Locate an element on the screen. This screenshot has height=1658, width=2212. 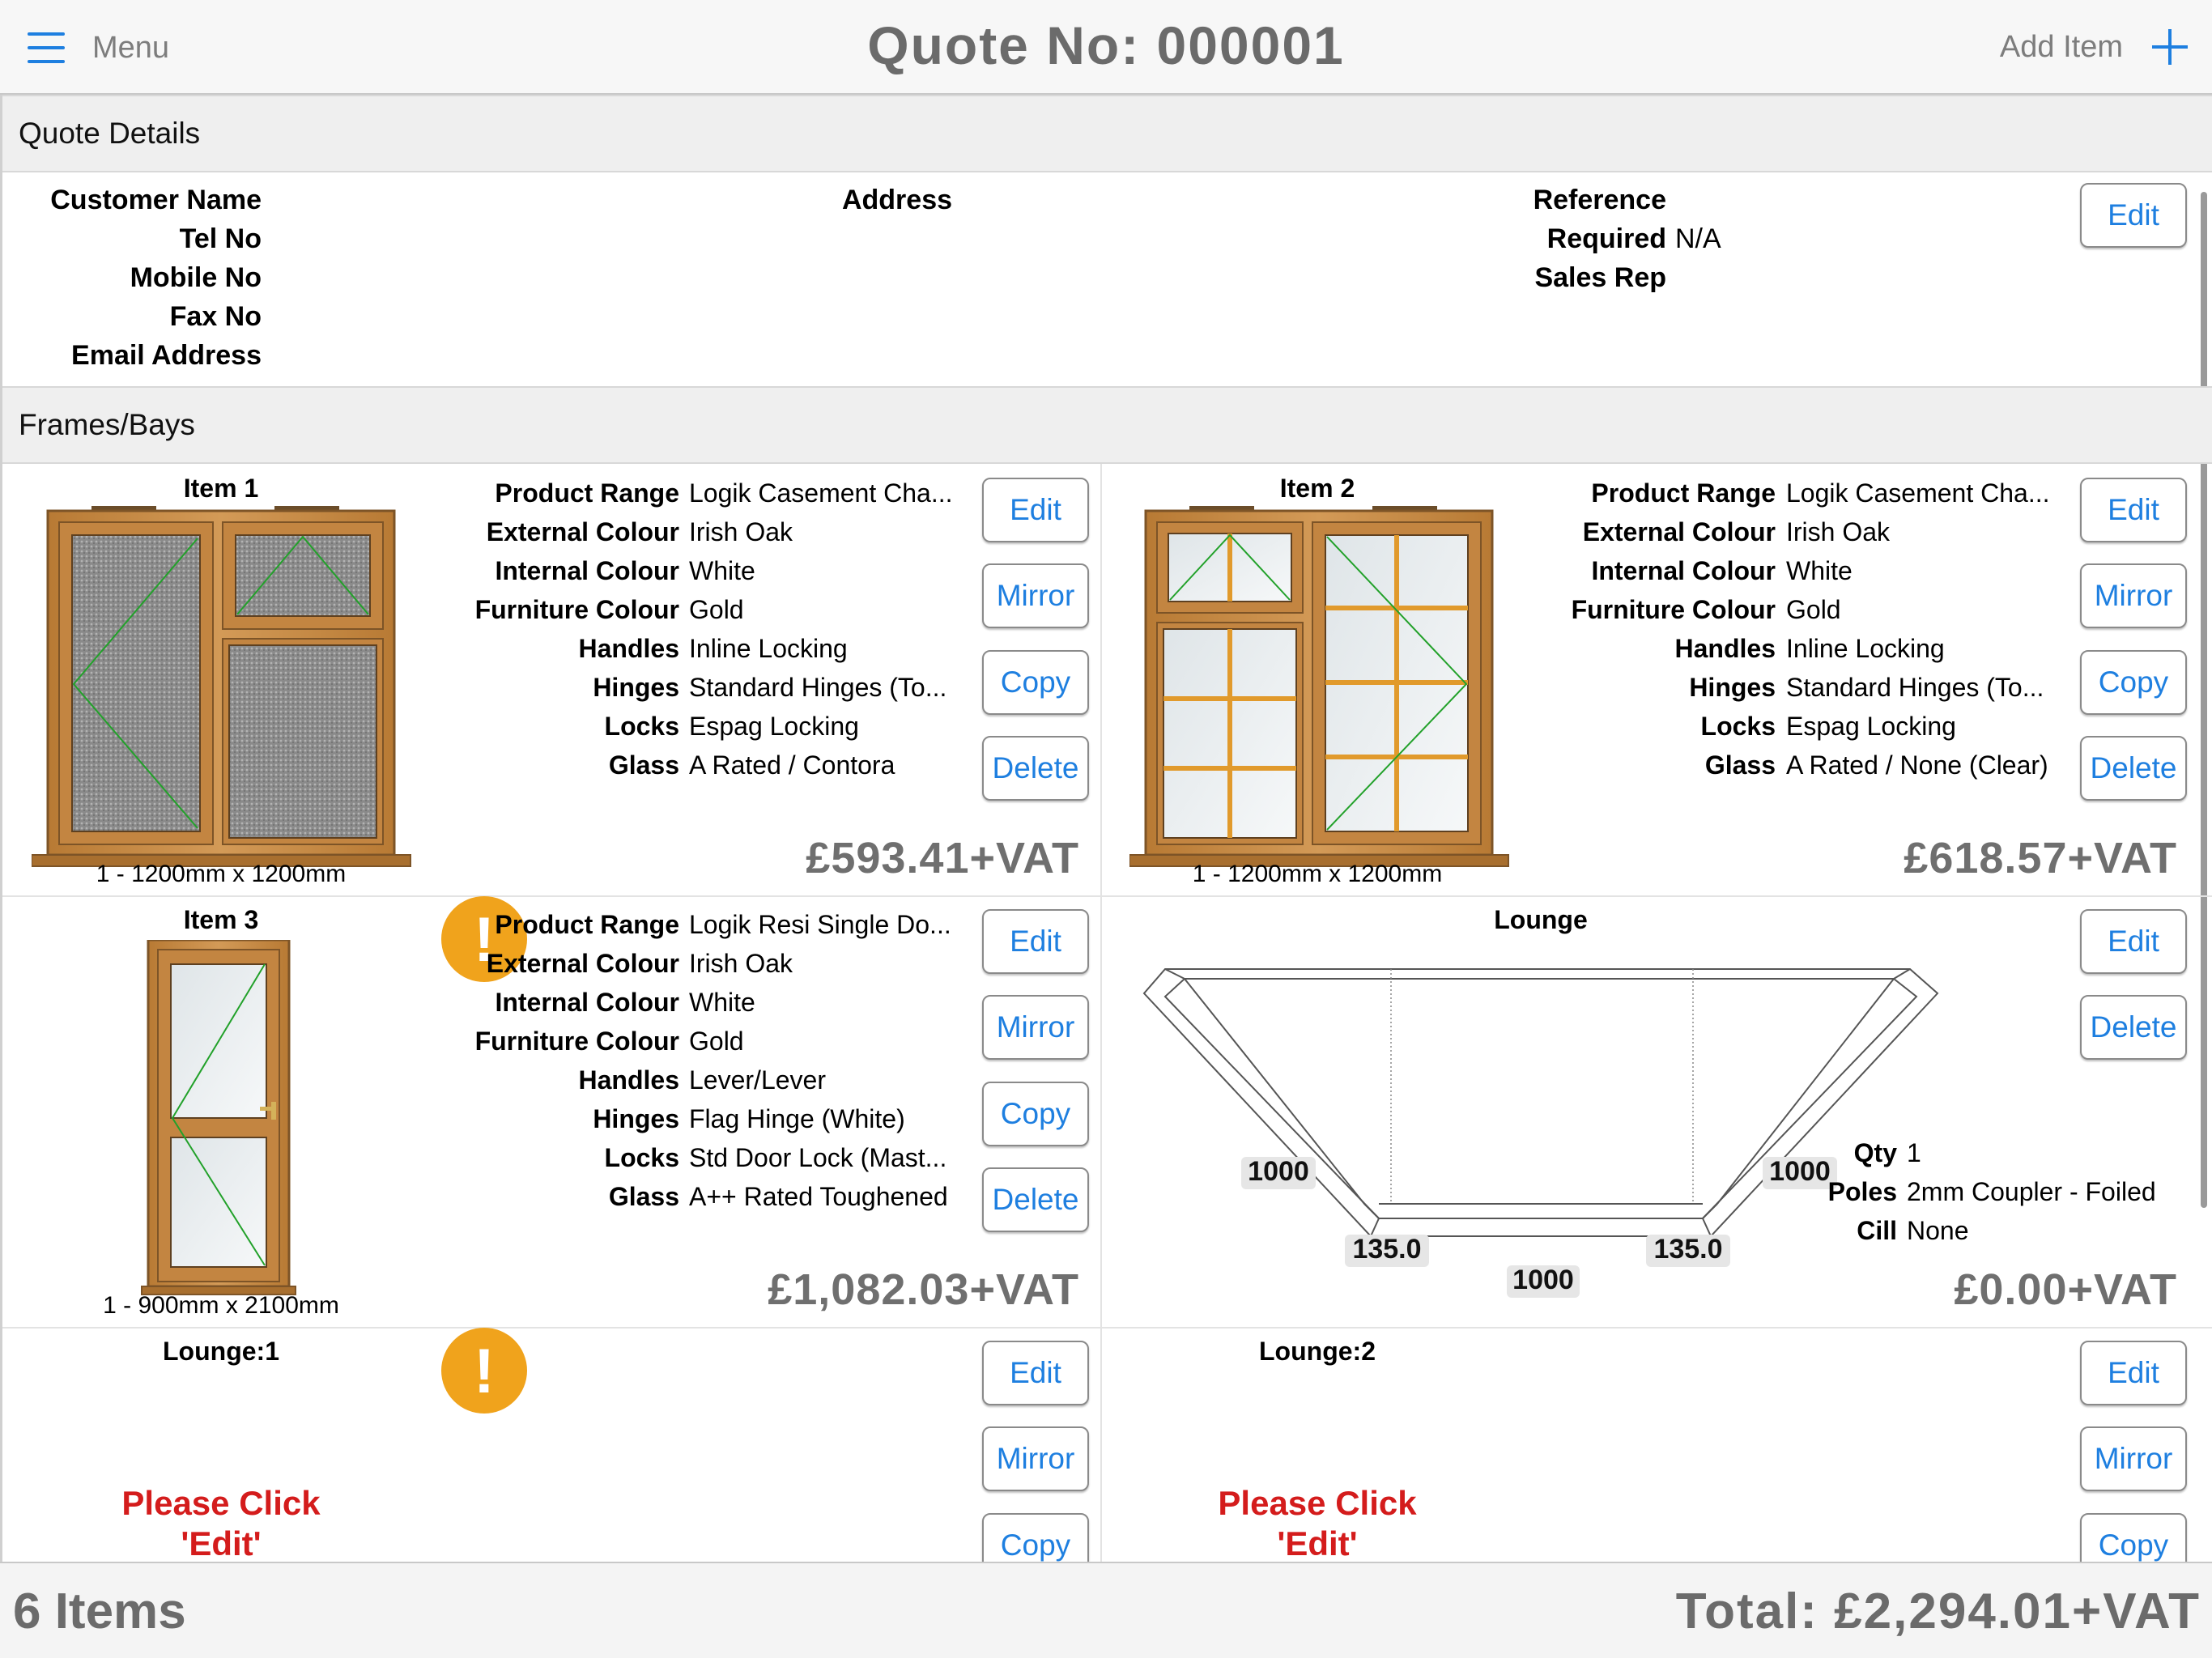
glass-value: A++ Rated Toughened is located at coordinates (819, 1196).